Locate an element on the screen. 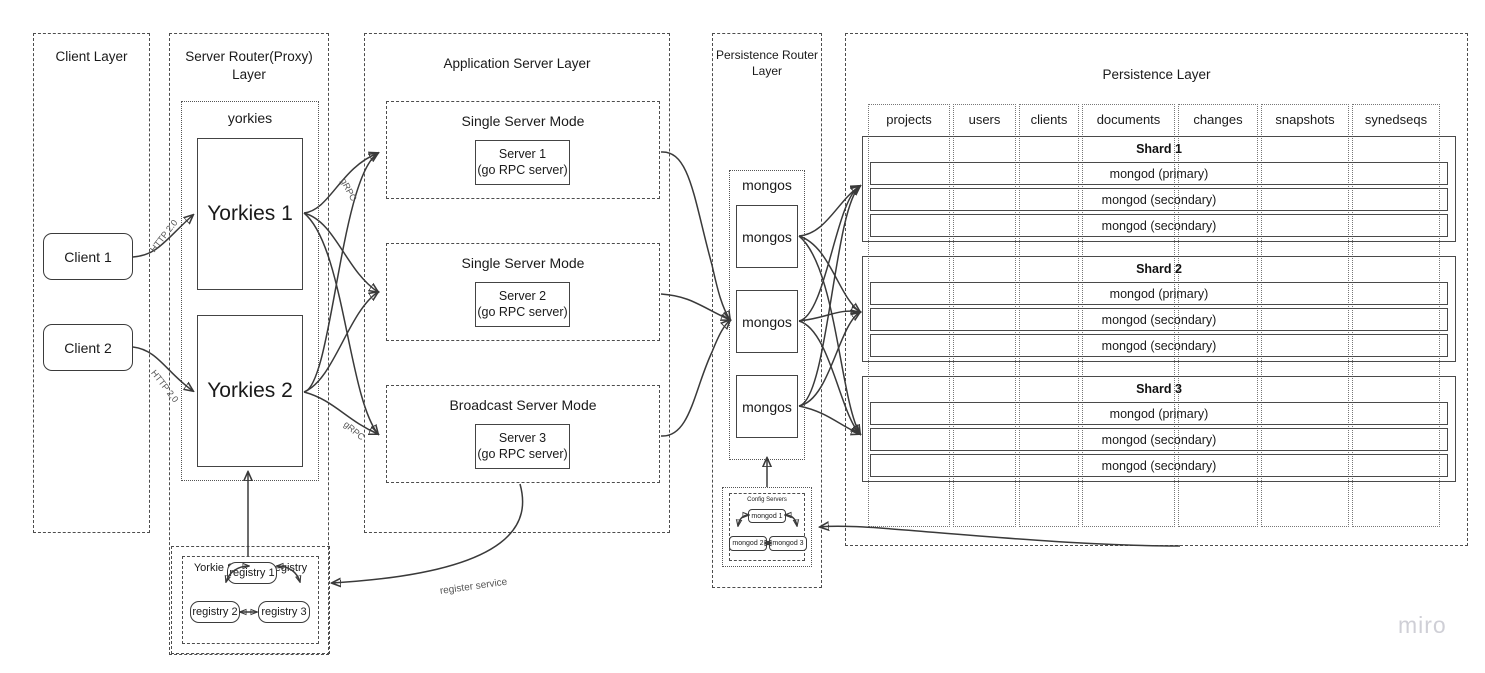  registry-node-3-label: registry 3 is located at coordinates (284, 612).